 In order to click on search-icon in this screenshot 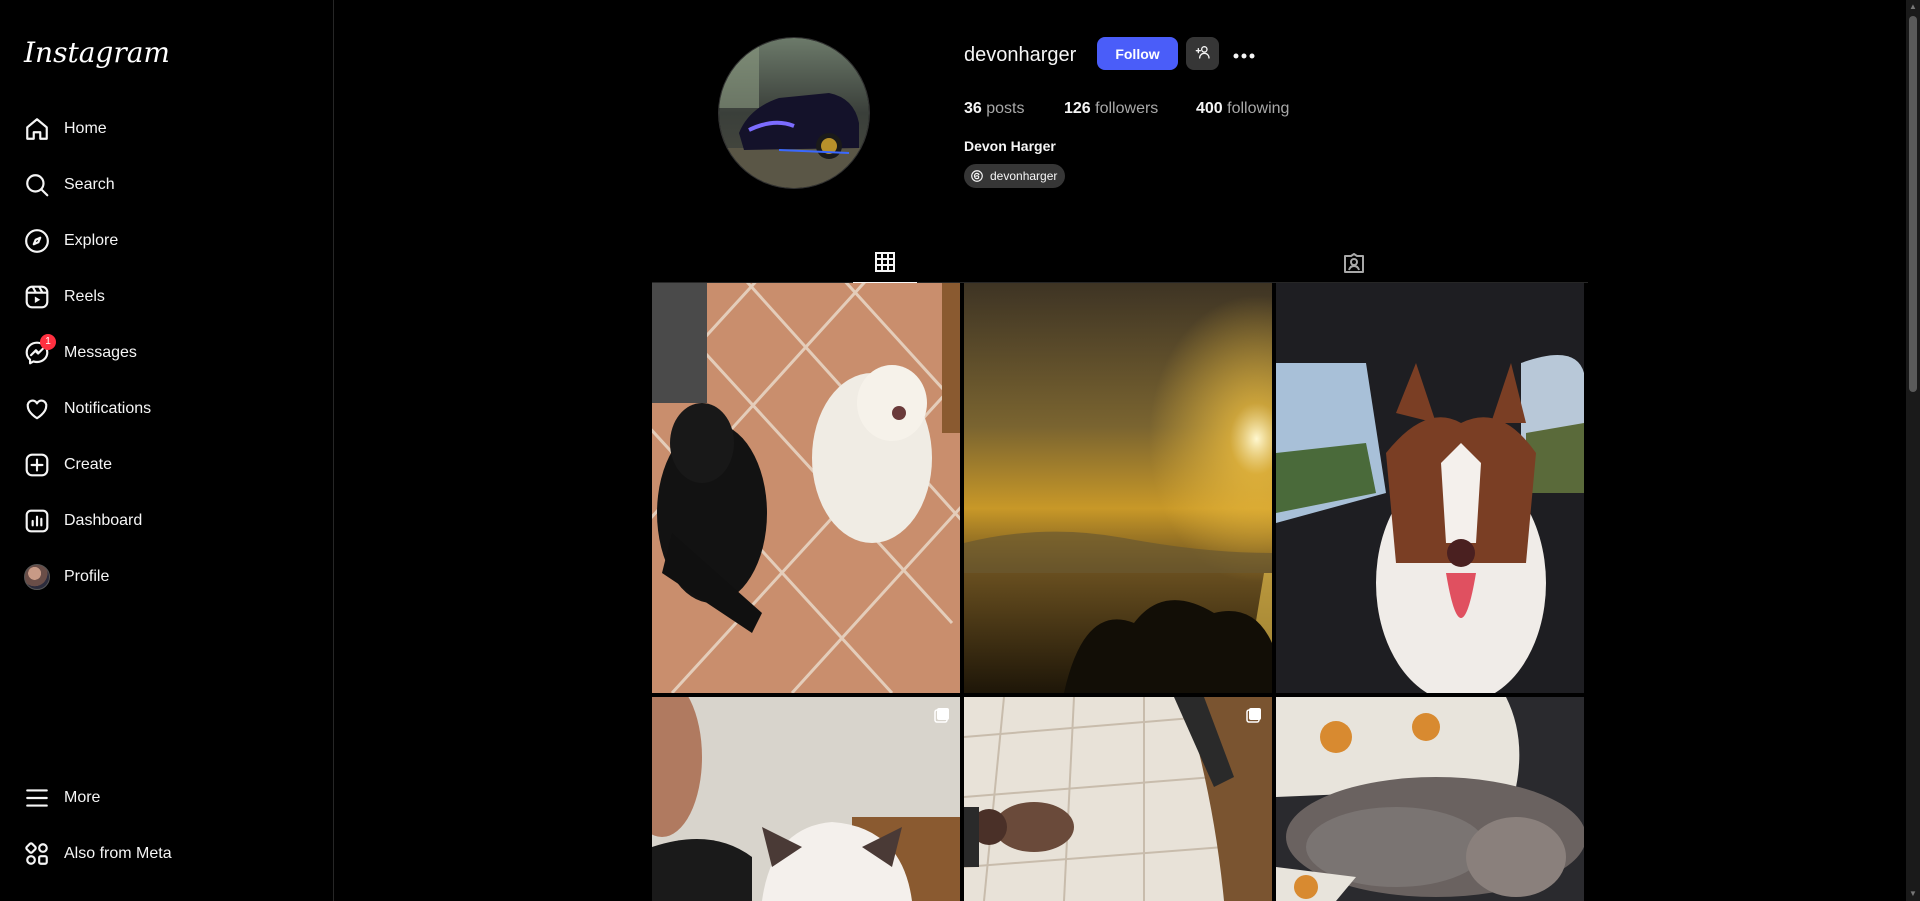, I will do `click(37, 185)`.